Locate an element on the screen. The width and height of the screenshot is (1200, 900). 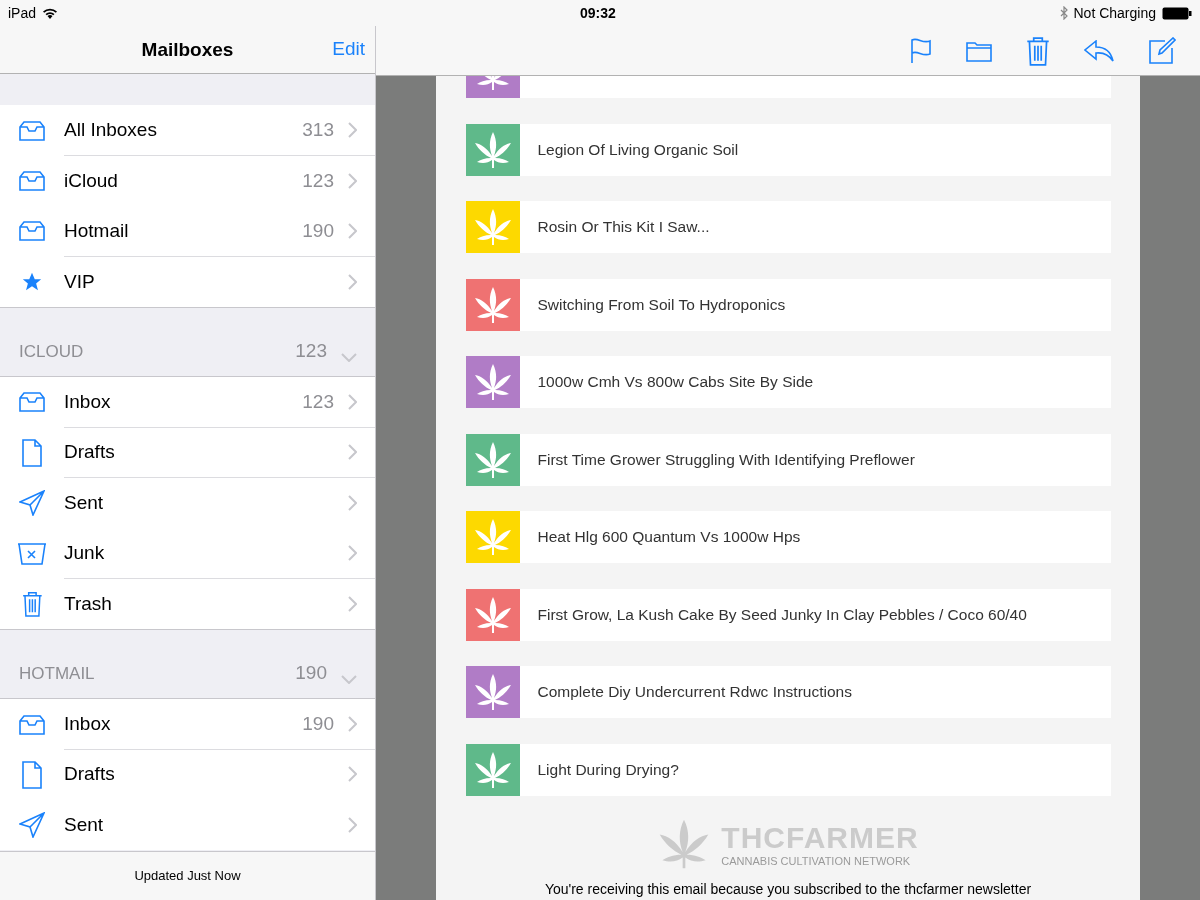
section-count: 190 is located at coordinates (311, 673).